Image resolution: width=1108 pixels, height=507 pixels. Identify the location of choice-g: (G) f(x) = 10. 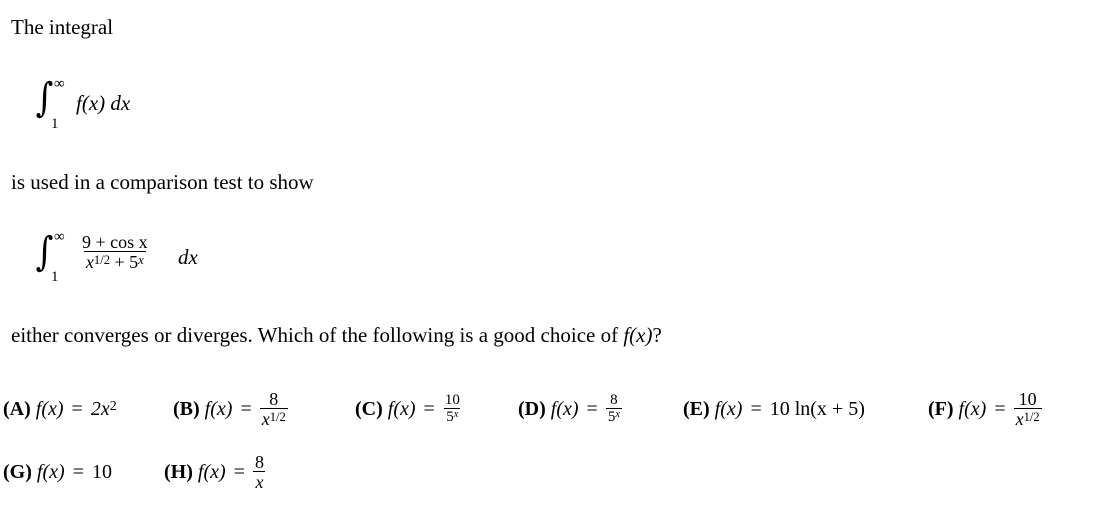
(57, 472).